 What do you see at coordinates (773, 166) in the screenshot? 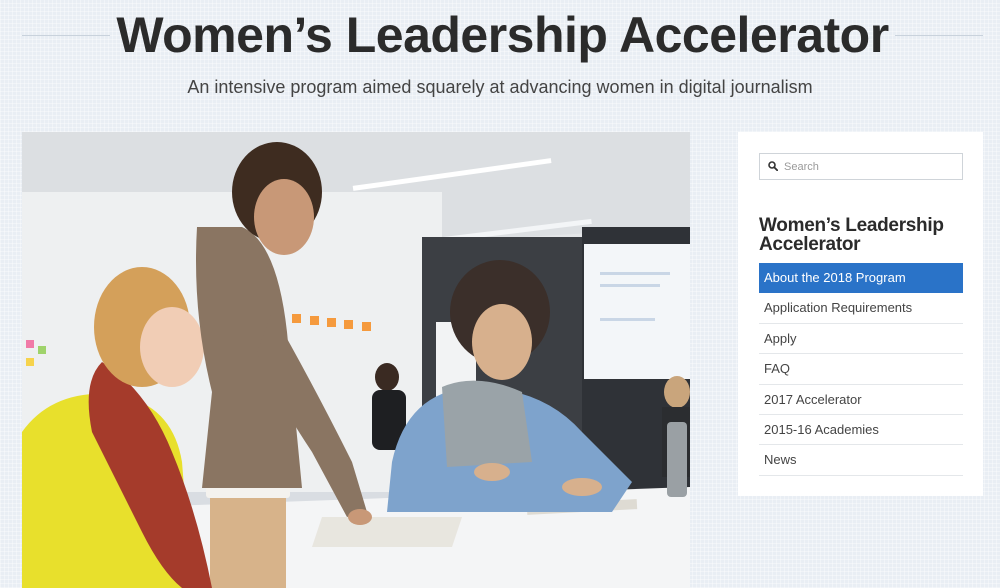
I see `search-icon` at bounding box center [773, 166].